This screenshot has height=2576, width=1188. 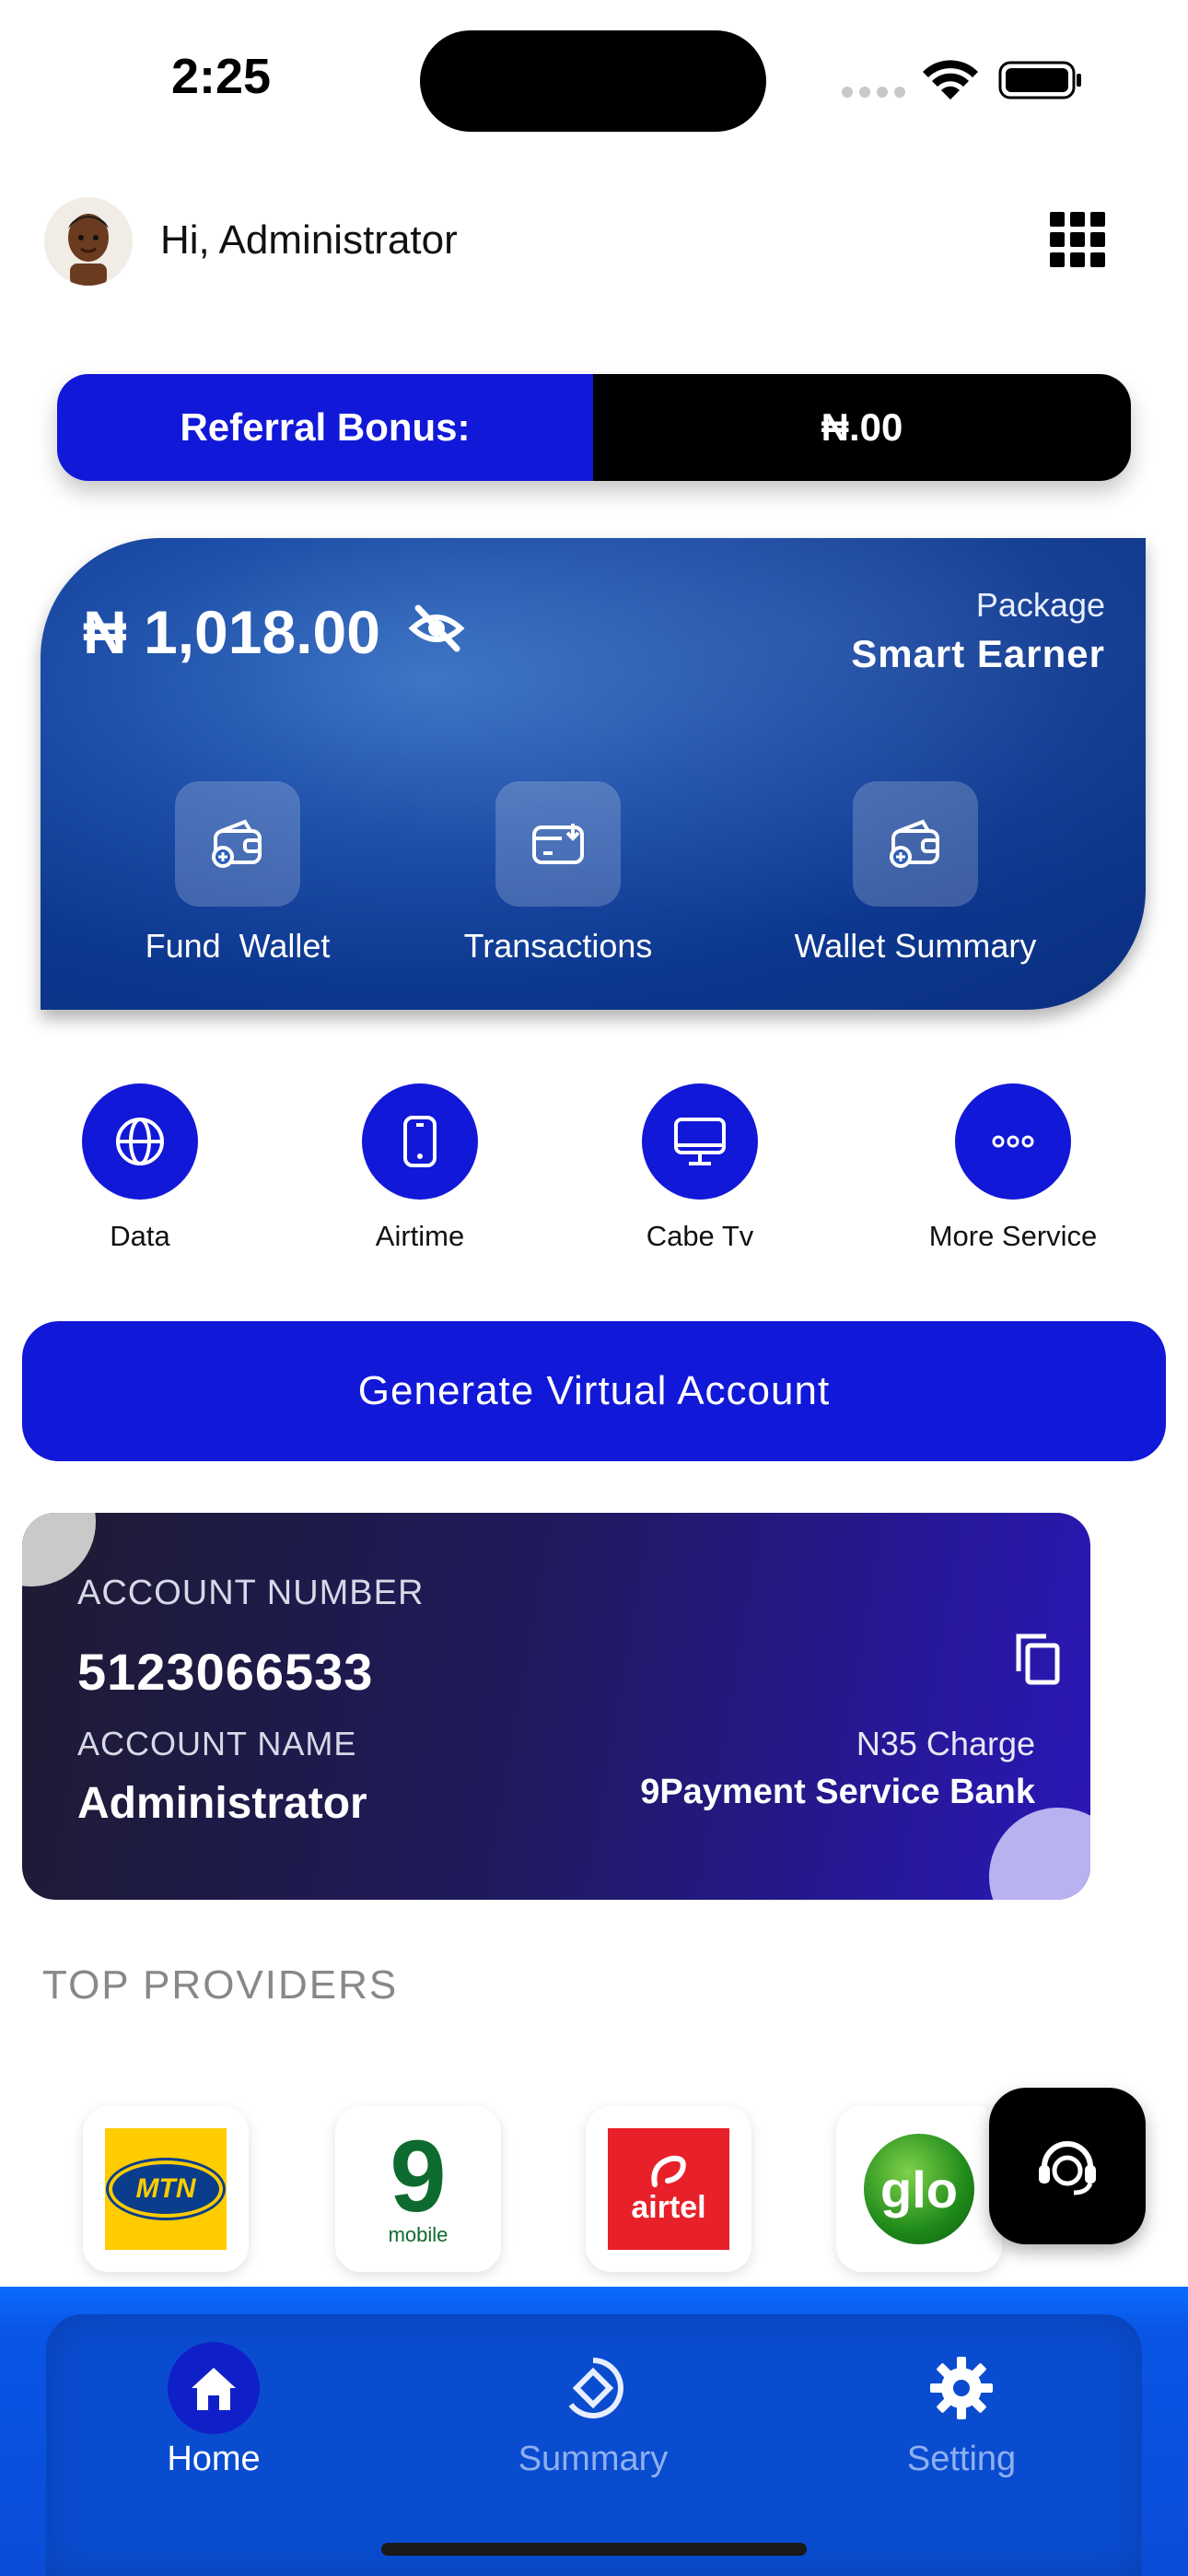 What do you see at coordinates (214, 2459) in the screenshot?
I see `nav-home-label: Home` at bounding box center [214, 2459].